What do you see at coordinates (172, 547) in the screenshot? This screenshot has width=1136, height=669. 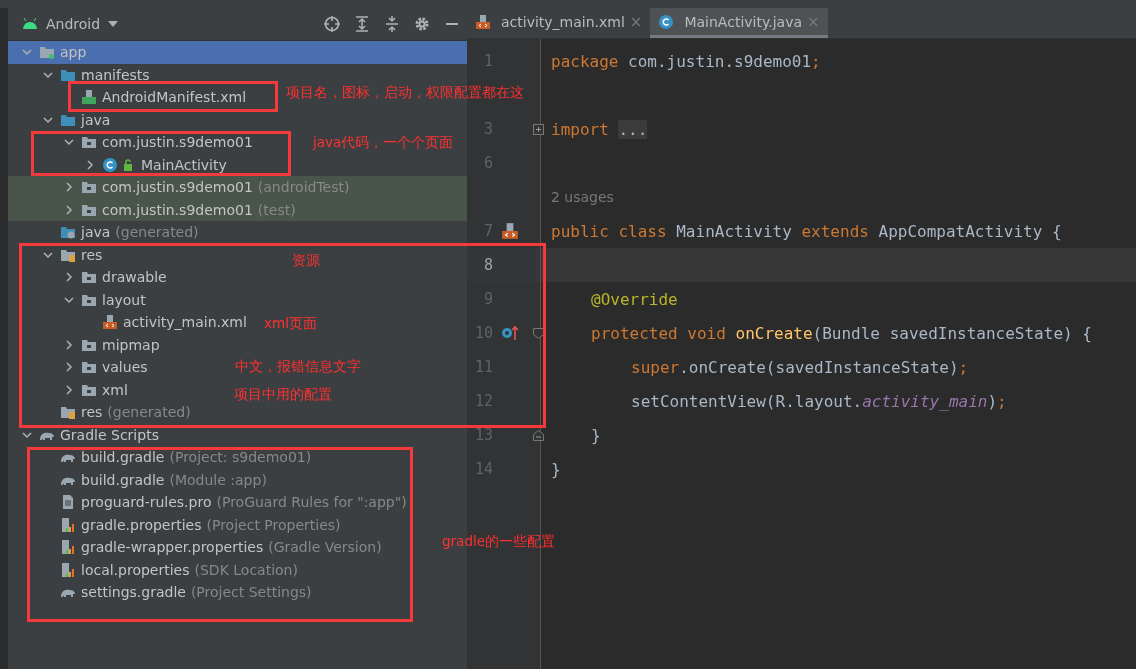 I see `tree-item-label: gradle-wrapper.properties` at bounding box center [172, 547].